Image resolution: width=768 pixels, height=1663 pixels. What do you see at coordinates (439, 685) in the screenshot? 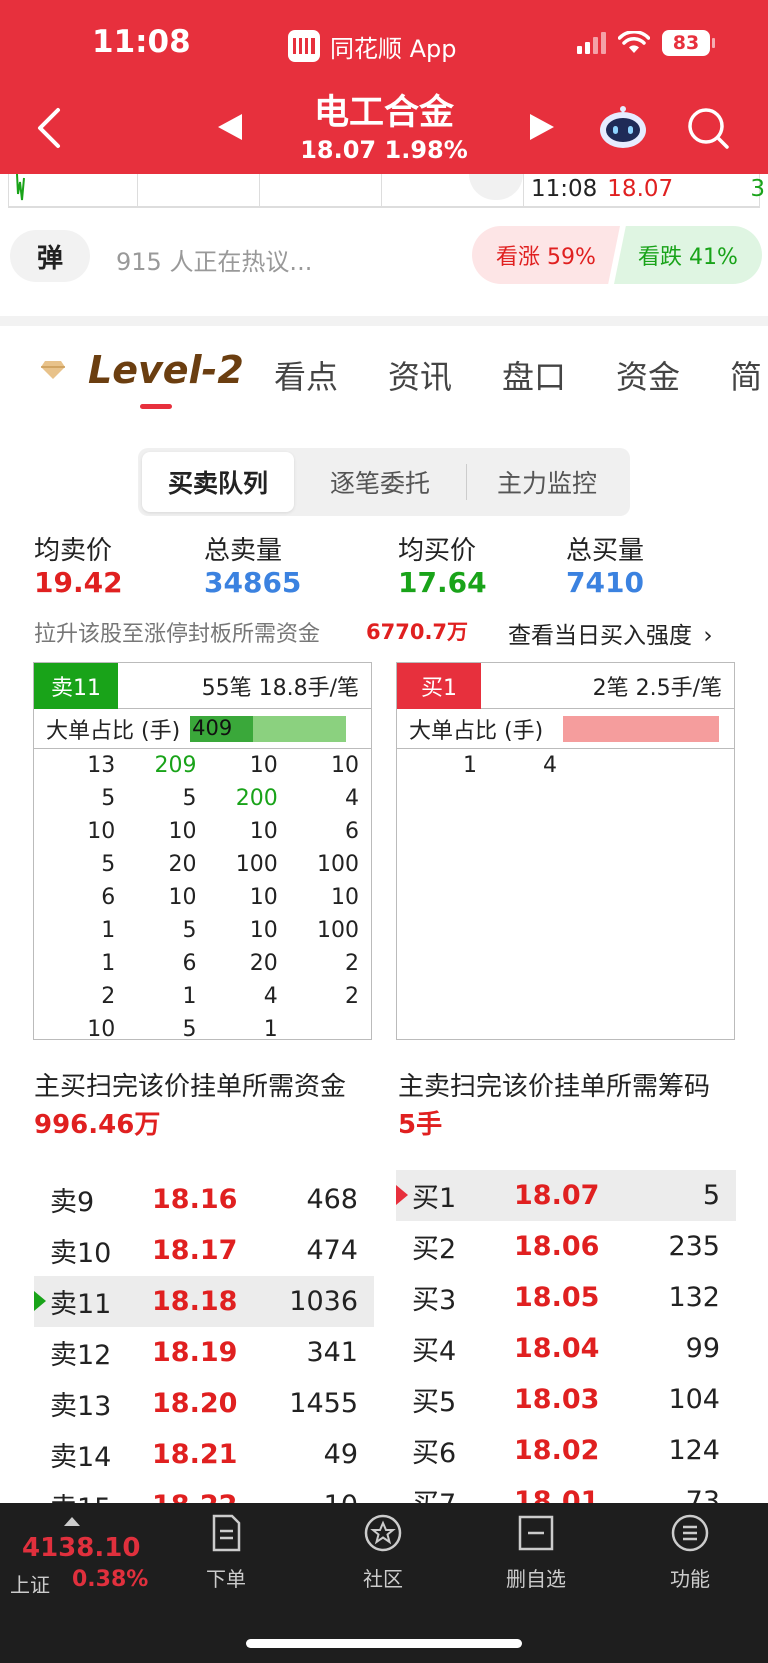
I see `buy-queue-tag: 买1` at bounding box center [439, 685].